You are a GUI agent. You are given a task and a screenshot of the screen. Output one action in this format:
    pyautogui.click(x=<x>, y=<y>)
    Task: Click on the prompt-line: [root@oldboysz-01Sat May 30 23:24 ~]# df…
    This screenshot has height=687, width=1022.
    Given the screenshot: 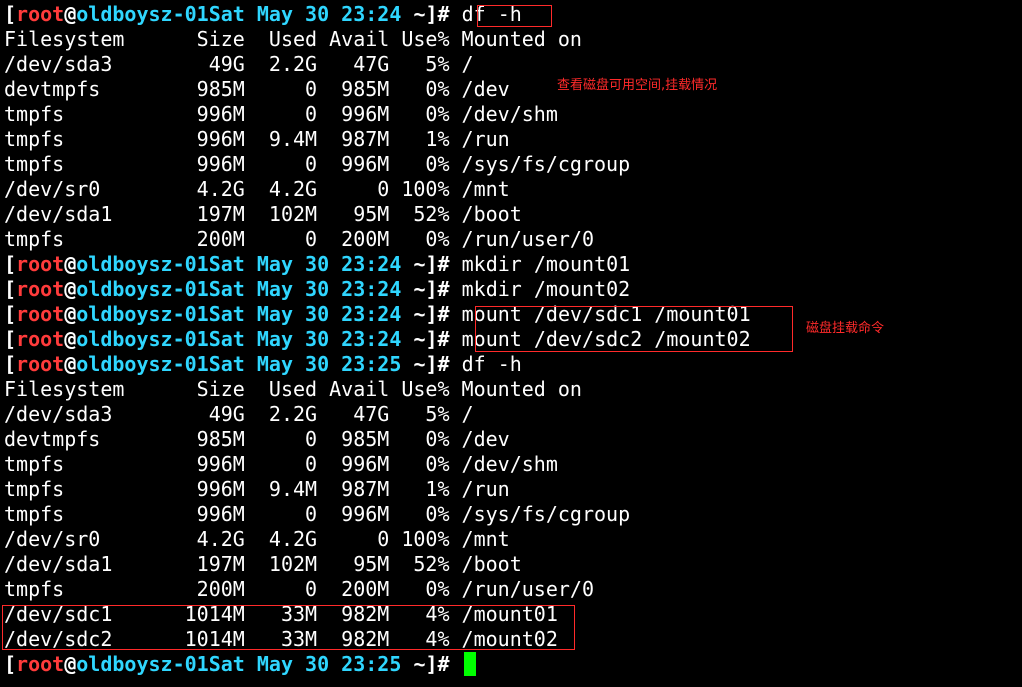 What is the action you would take?
    pyautogui.click(x=263, y=14)
    